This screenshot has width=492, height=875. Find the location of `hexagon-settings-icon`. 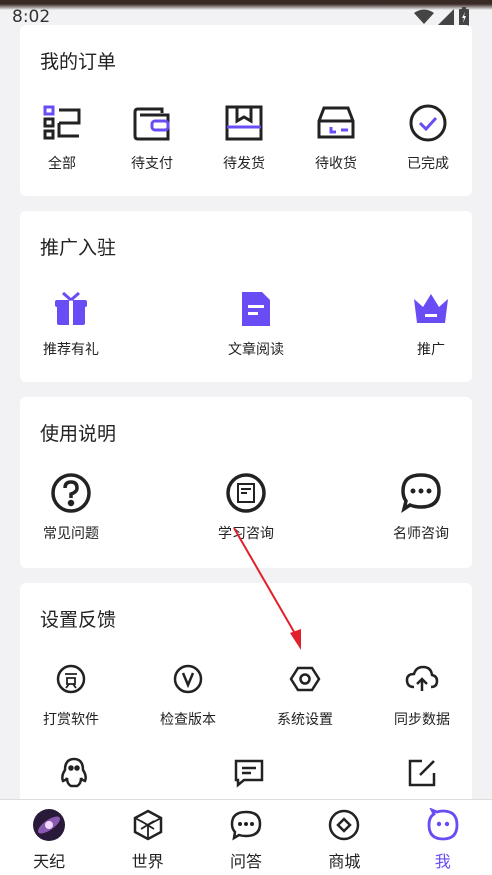

hexagon-settings-icon is located at coordinates (305, 679).